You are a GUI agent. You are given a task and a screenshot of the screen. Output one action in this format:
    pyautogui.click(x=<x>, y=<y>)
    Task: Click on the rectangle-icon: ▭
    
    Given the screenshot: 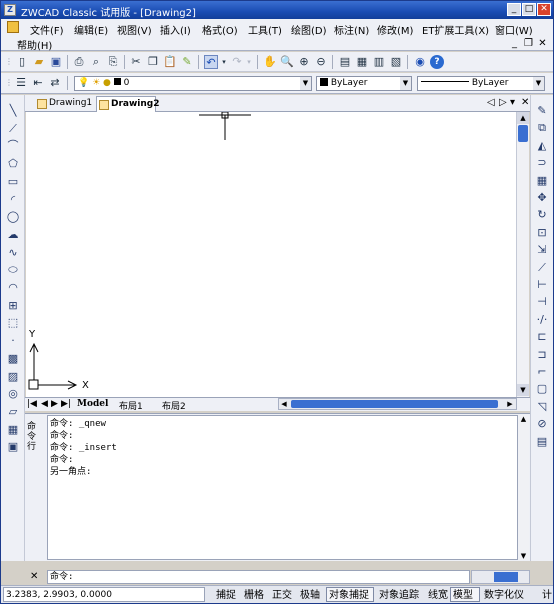 What is the action you would take?
    pyautogui.click(x=13, y=181)
    